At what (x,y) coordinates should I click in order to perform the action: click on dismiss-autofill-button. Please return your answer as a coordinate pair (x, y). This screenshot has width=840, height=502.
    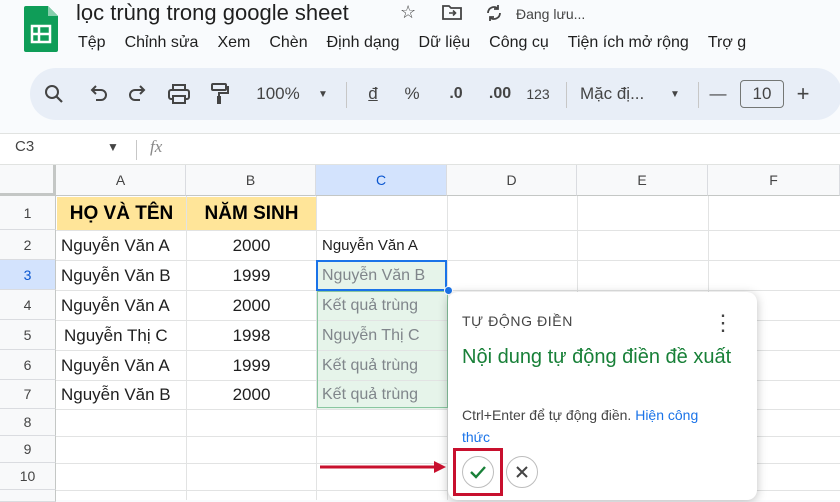
    Looking at the image, I should click on (522, 472).